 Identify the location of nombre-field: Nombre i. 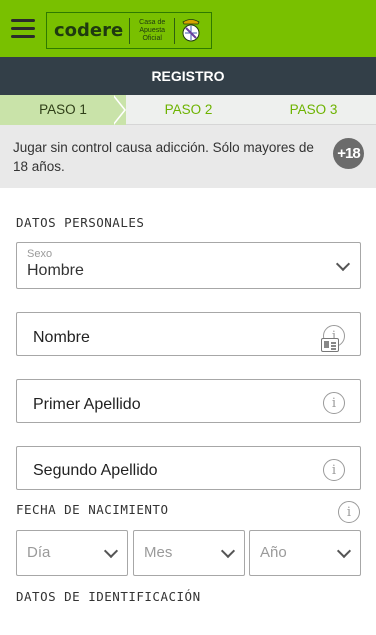
(188, 334).